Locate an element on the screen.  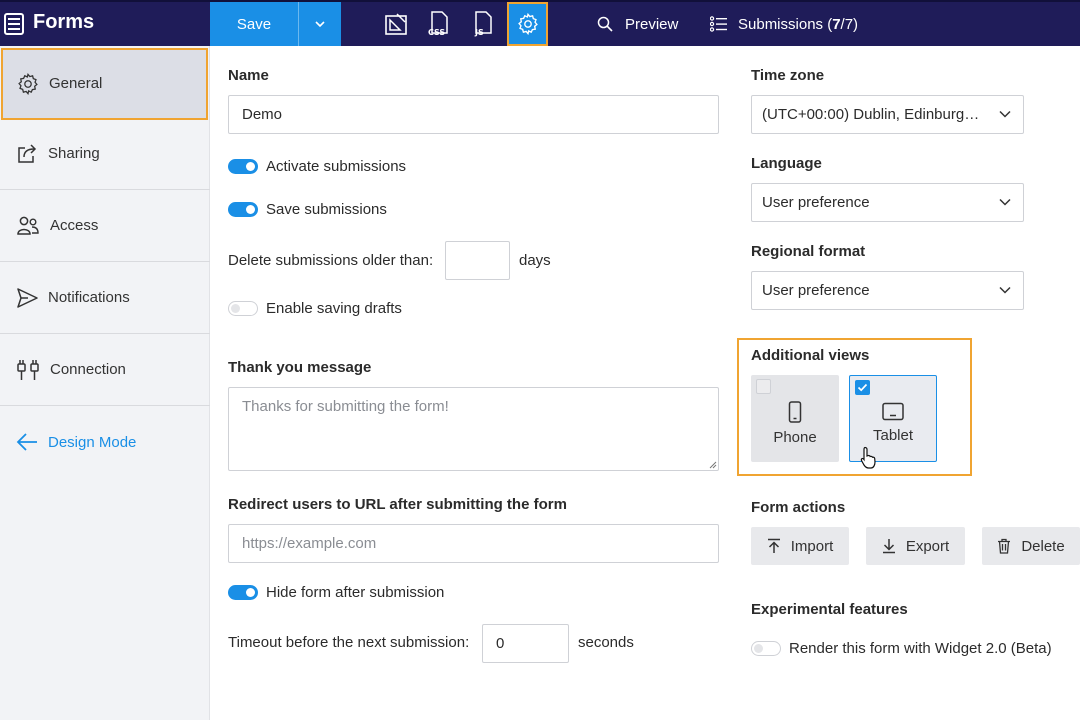
css-icon-button: CSS is located at coordinates (439, 24).